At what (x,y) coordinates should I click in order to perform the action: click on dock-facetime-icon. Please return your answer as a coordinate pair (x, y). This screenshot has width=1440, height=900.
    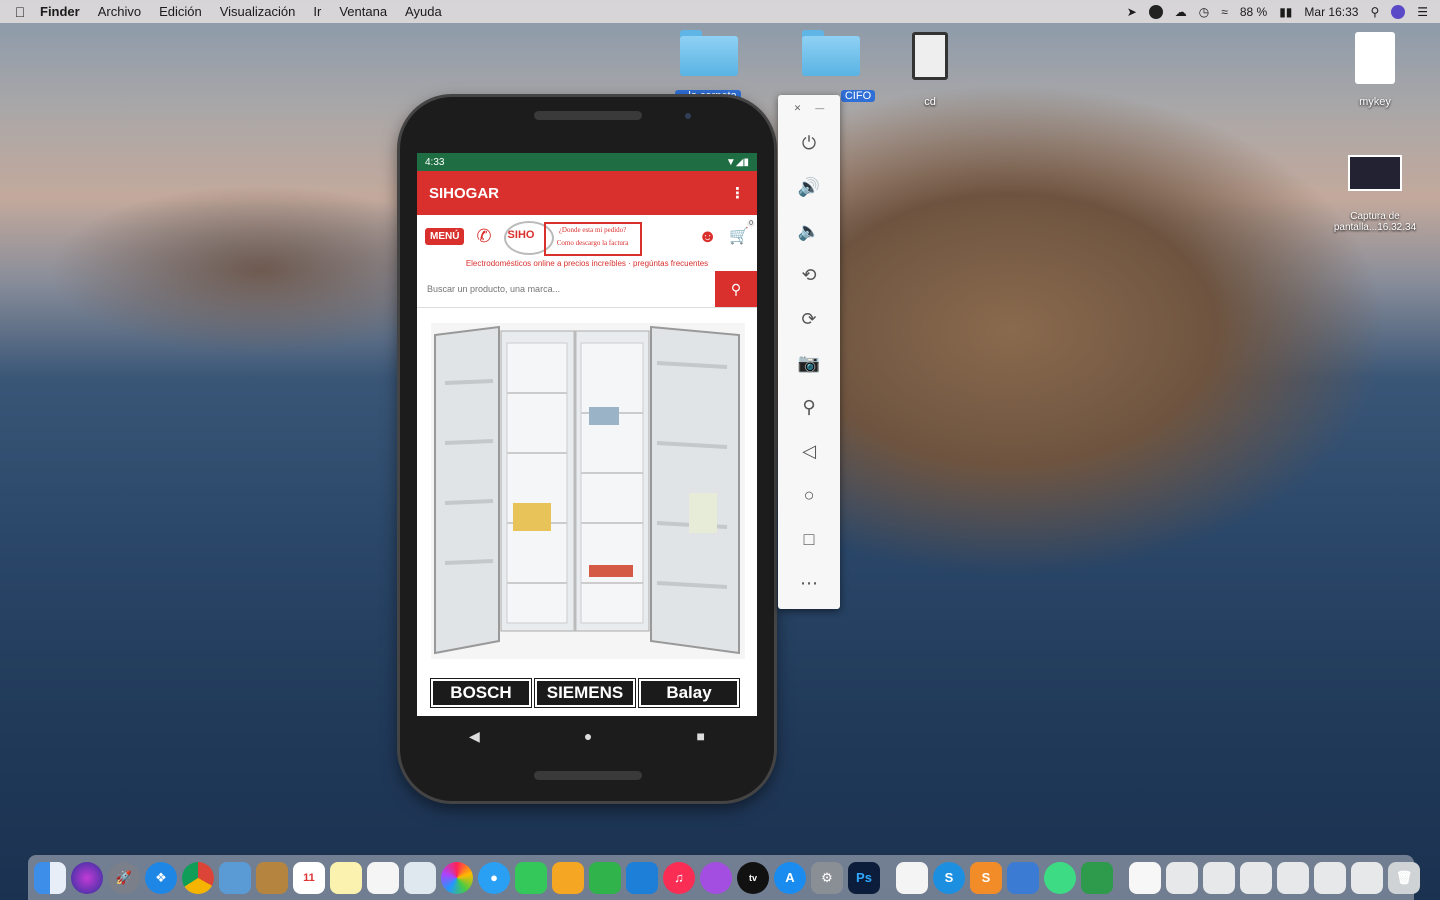
    Looking at the image, I should click on (531, 877).